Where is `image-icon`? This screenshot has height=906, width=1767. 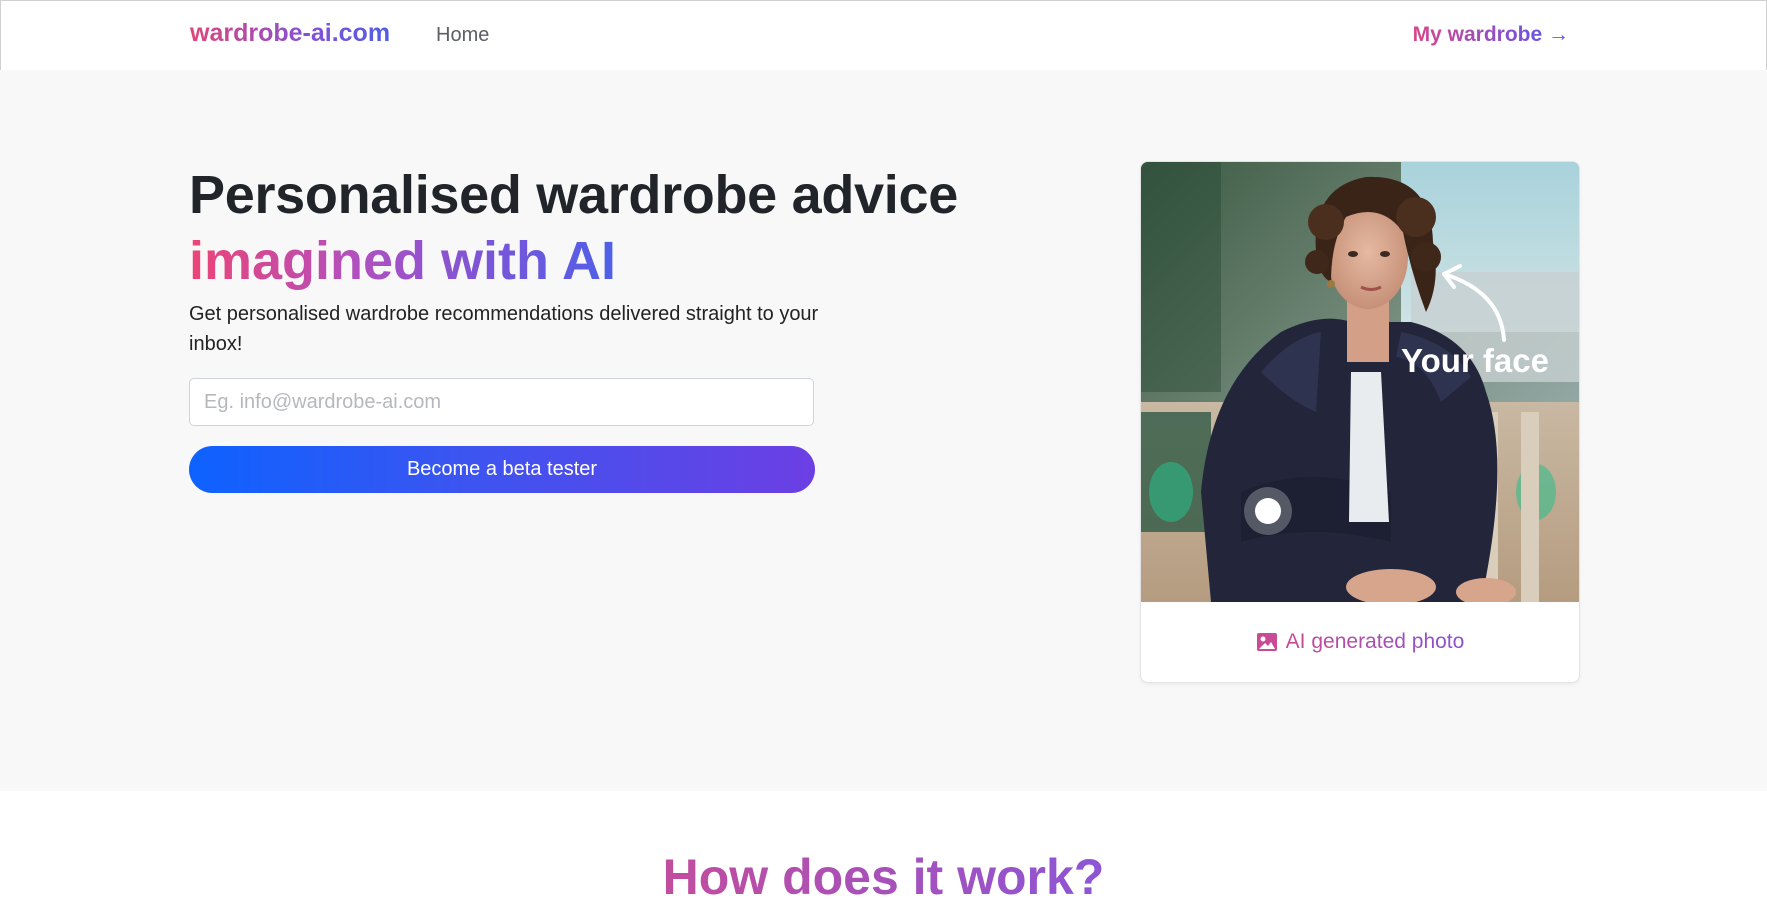 image-icon is located at coordinates (1266, 642).